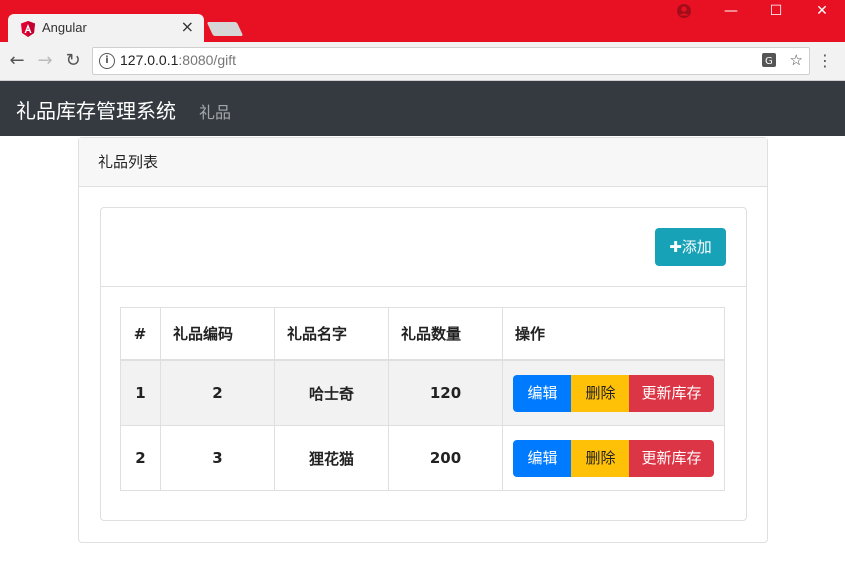 The image size is (845, 573). What do you see at coordinates (796, 60) in the screenshot?
I see `bookmark-star-icon: ☆` at bounding box center [796, 60].